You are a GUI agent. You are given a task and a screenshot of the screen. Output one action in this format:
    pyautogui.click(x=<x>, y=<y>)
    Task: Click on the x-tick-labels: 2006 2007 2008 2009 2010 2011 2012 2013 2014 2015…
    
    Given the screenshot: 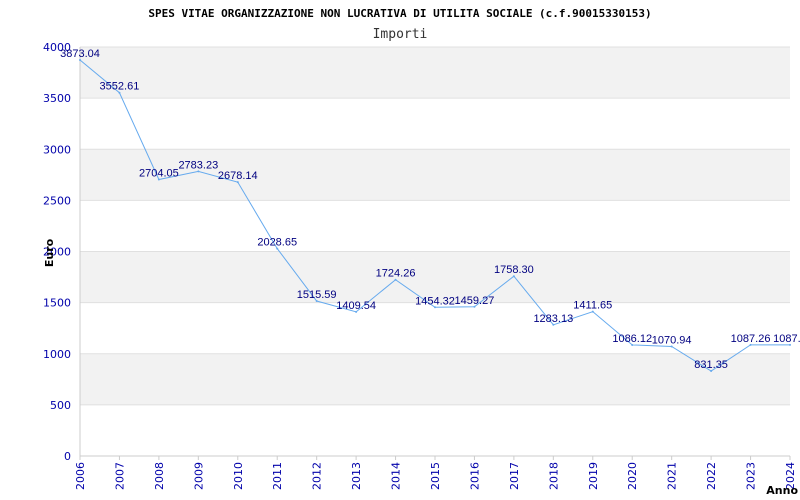 What is the action you would take?
    pyautogui.click(x=435, y=476)
    